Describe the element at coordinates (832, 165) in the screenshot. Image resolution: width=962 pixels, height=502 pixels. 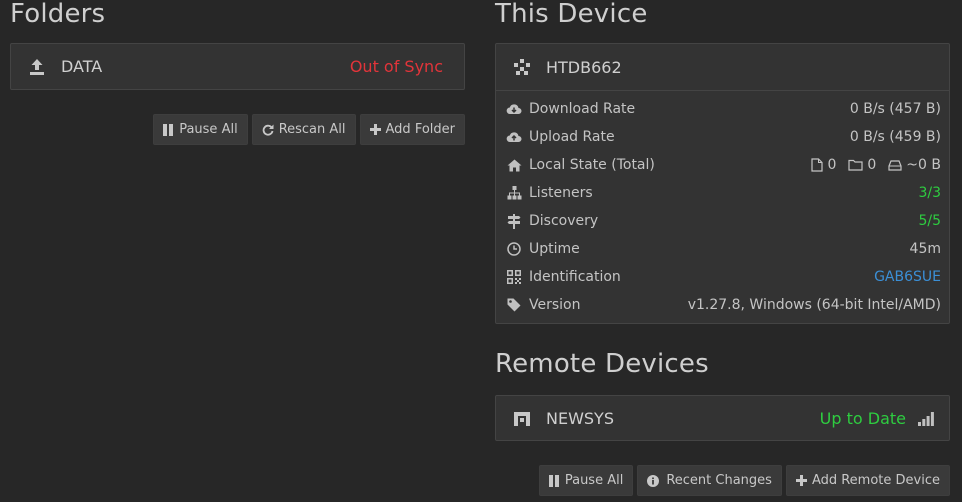
I see `local-files-count: 0` at that location.